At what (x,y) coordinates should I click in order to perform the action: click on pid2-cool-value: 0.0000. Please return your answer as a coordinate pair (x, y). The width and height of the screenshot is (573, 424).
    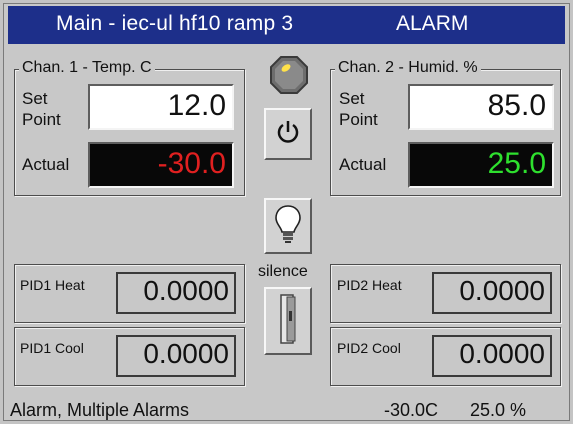
    Looking at the image, I should click on (492, 356).